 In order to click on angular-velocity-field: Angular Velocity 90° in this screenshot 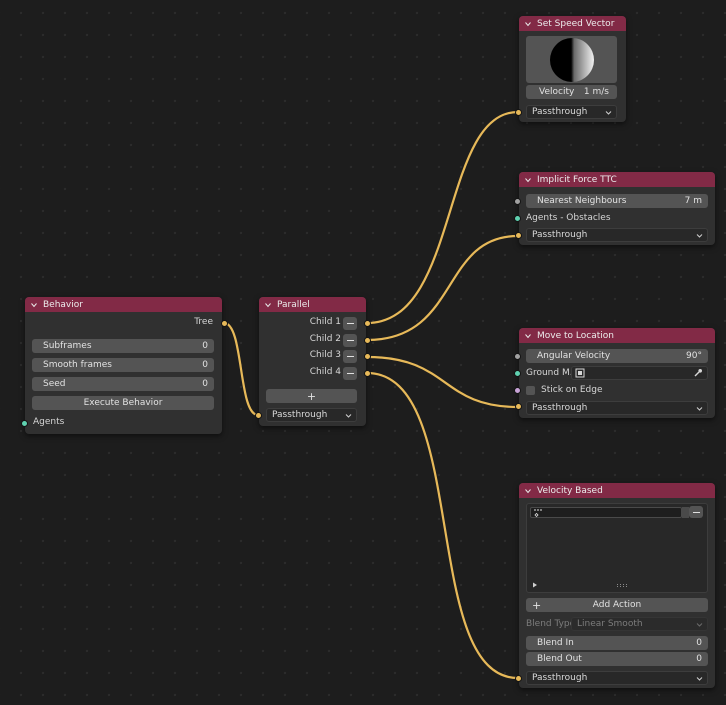, I will do `click(617, 356)`.